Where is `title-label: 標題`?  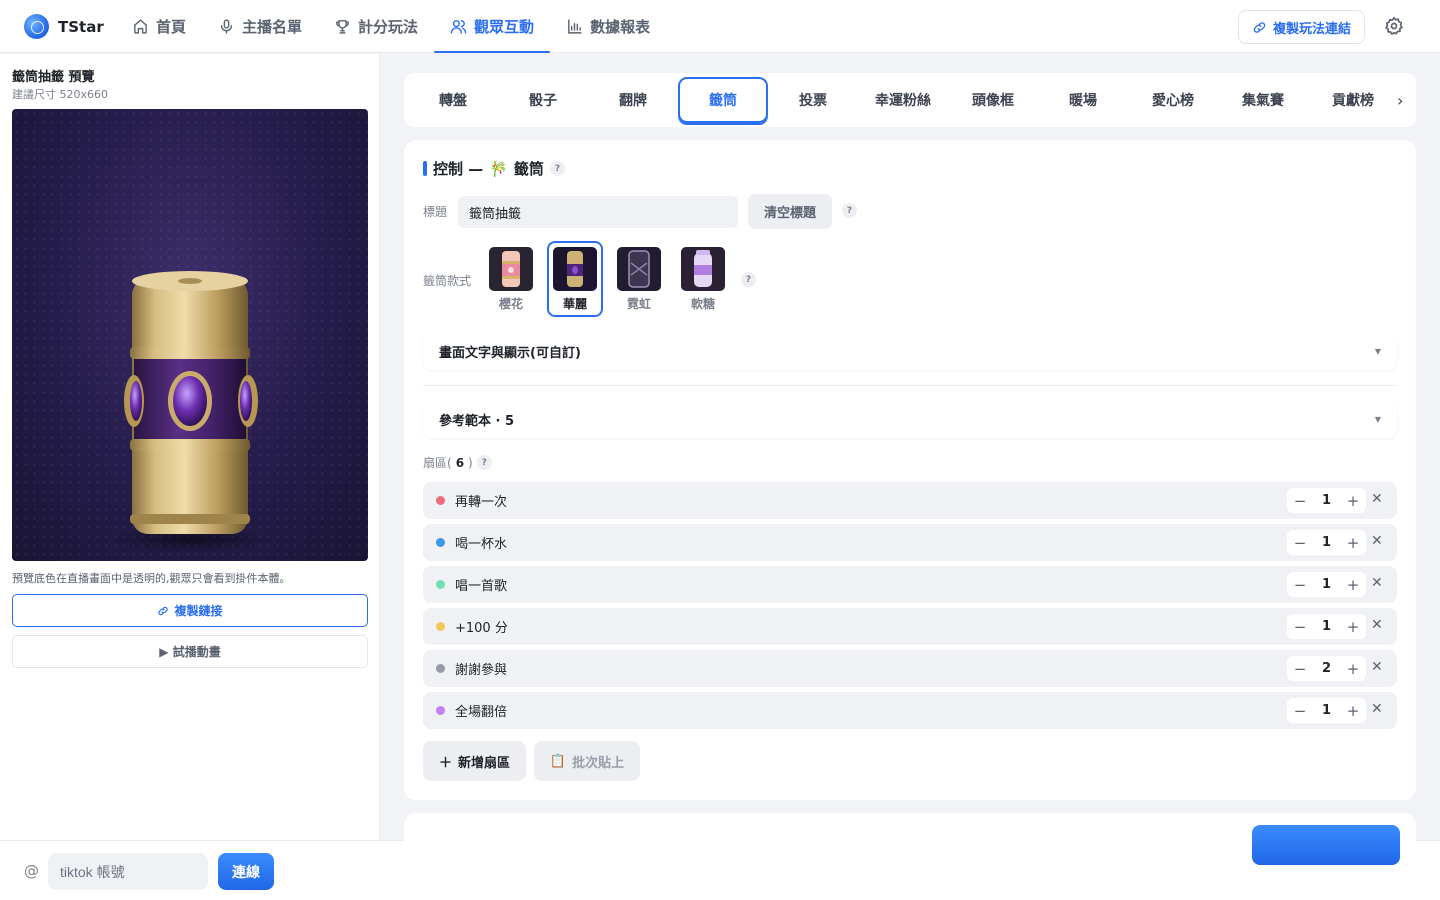 title-label: 標題 is located at coordinates (435, 212).